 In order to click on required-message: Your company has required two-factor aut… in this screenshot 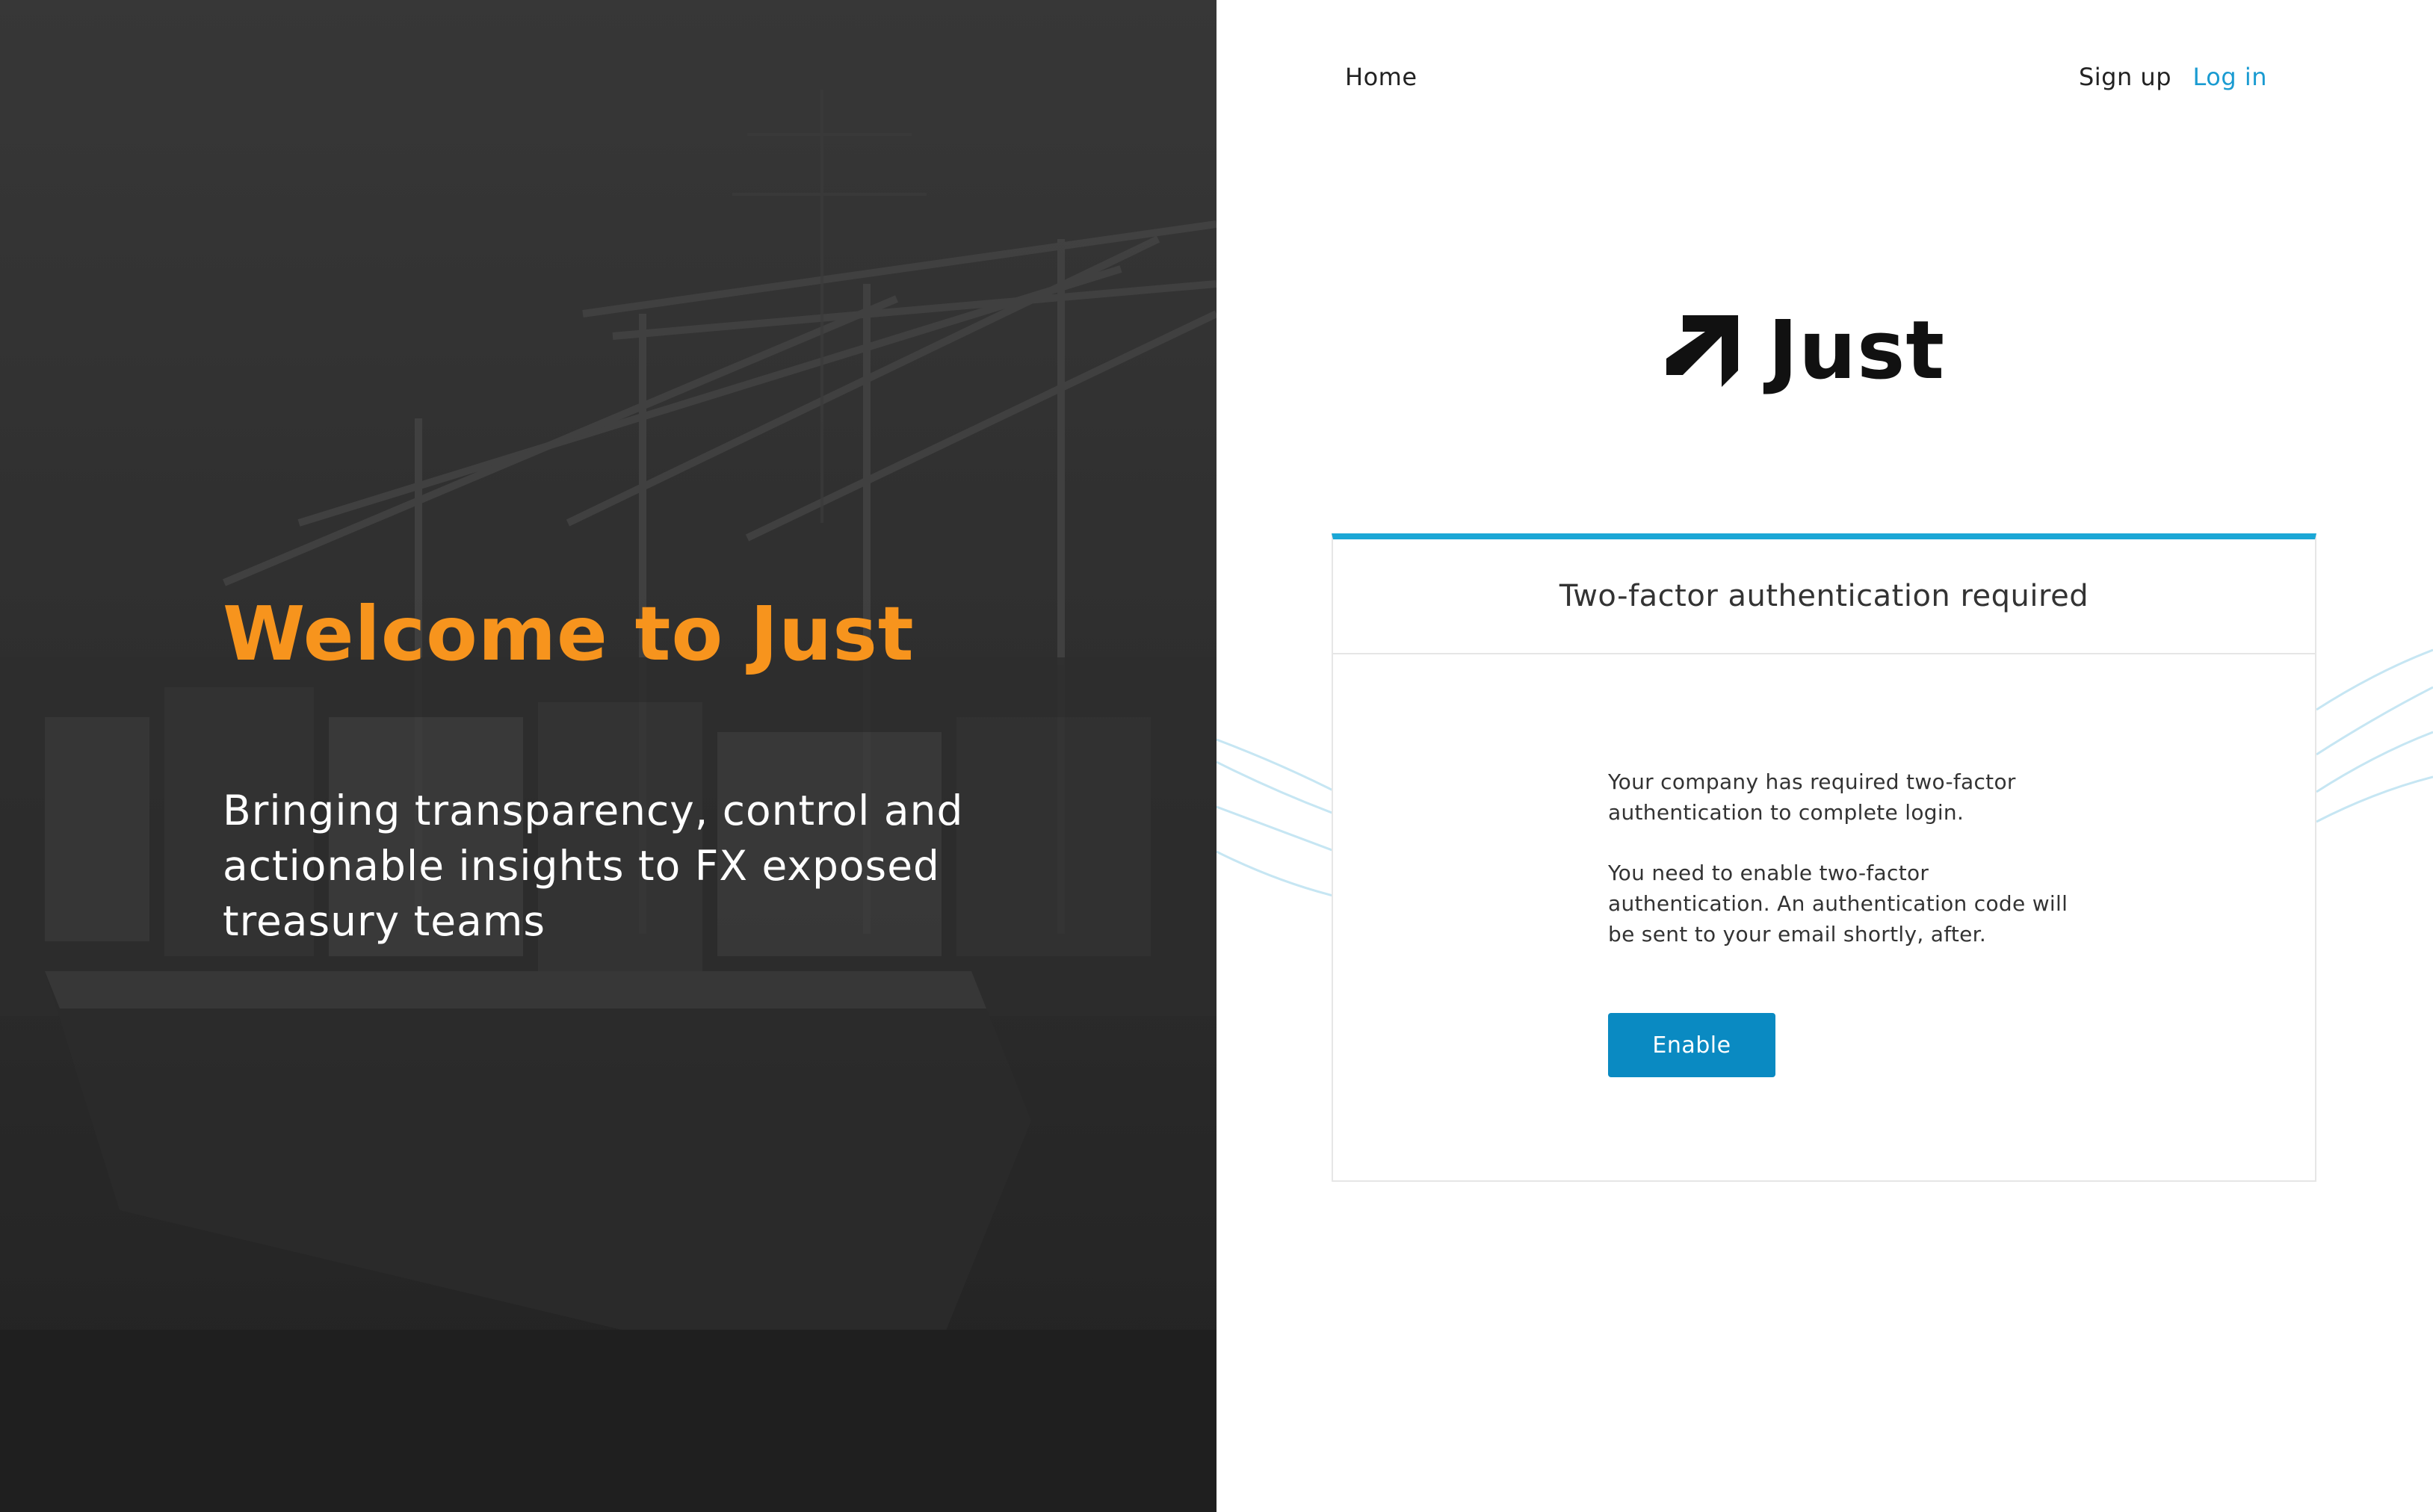, I will do `click(1812, 797)`.